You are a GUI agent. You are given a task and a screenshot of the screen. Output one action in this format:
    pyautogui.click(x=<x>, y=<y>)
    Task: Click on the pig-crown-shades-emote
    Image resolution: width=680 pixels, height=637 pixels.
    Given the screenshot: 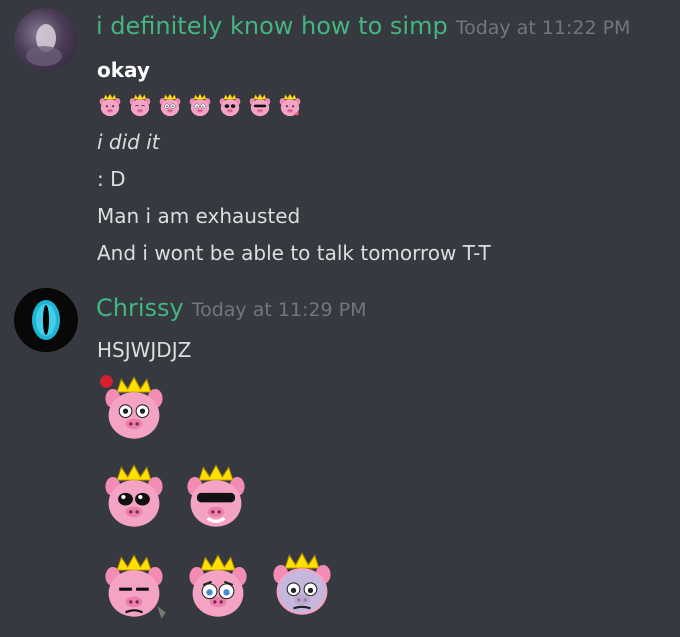 What is the action you would take?
    pyautogui.click(x=216, y=496)
    